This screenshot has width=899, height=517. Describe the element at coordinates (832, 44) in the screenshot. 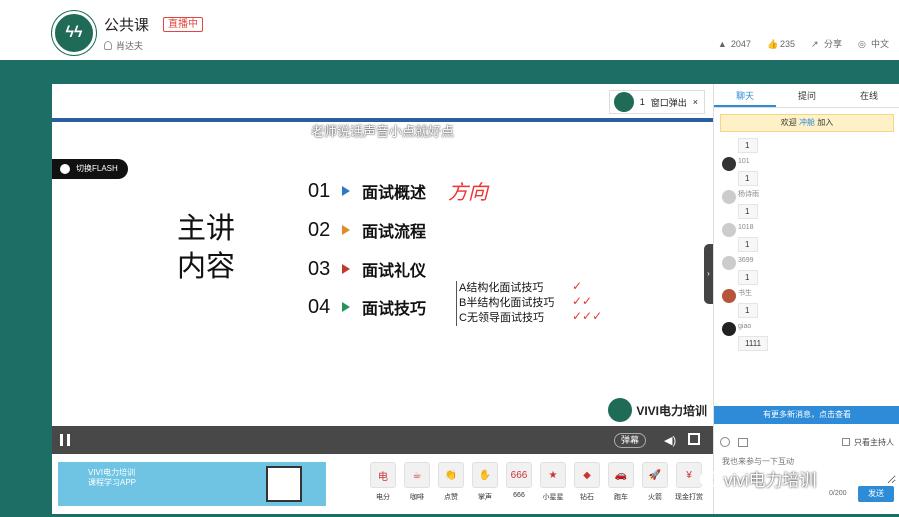

I see `share-label: 分享` at that location.